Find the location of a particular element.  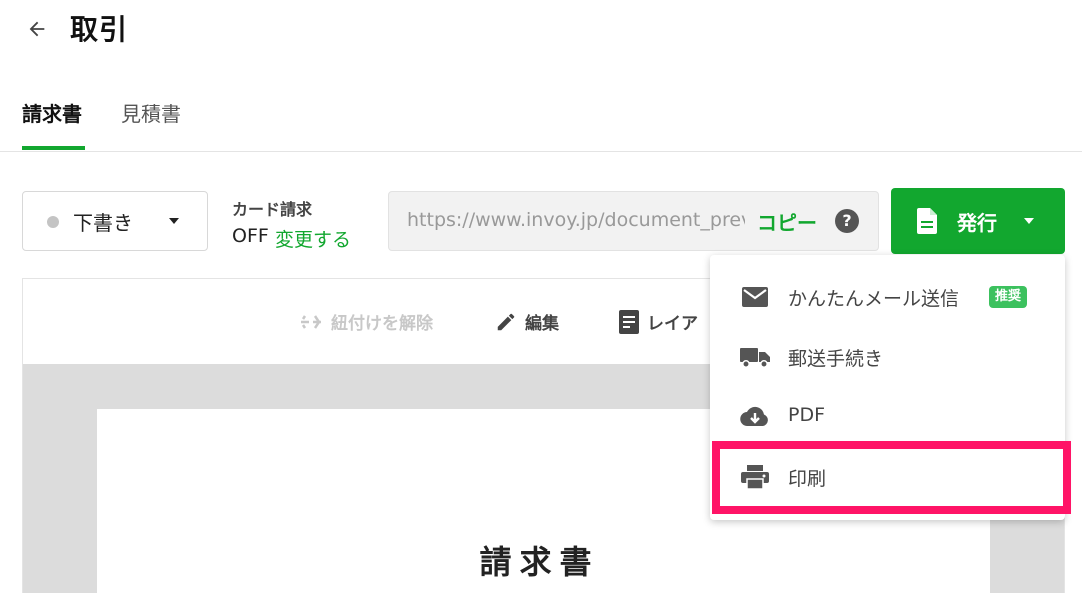

back-button is located at coordinates (37, 29).